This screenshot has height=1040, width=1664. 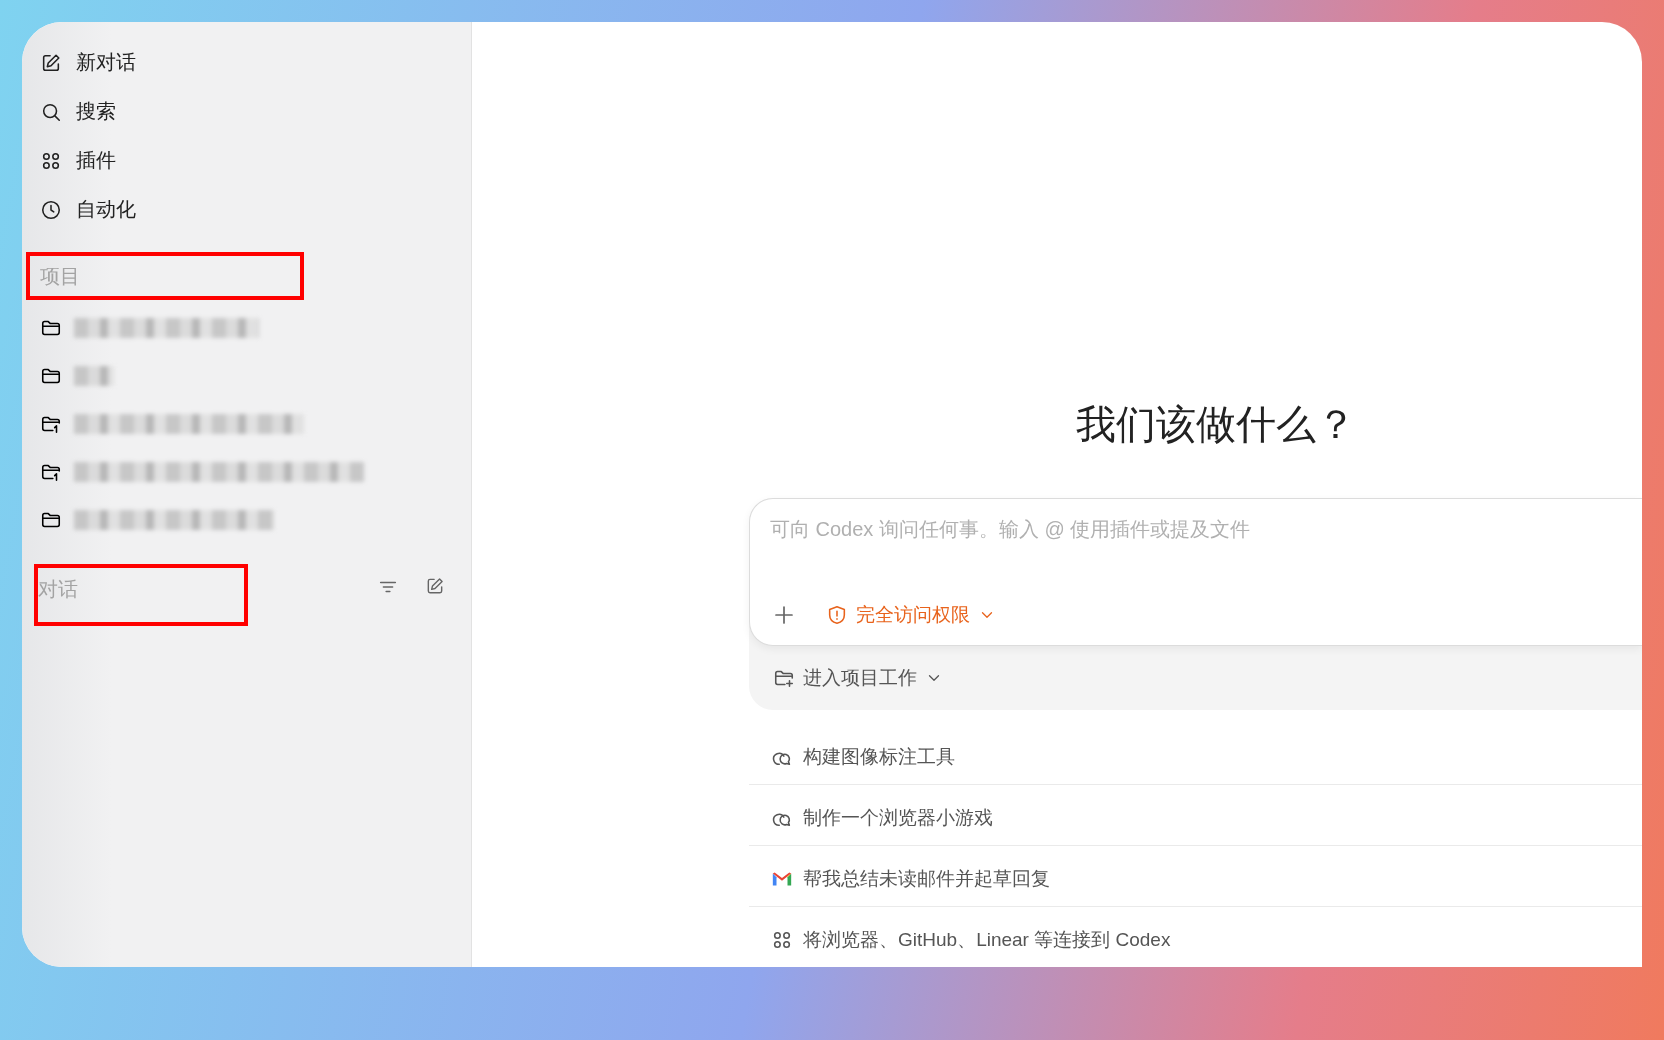 I want to click on plus-icon, so click(x=784, y=615).